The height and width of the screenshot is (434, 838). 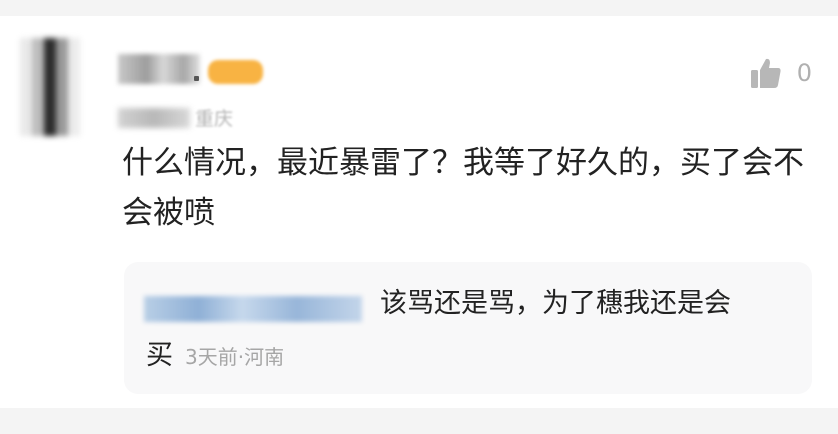 What do you see at coordinates (766, 73) in the screenshot?
I see `thumbs-up-icon` at bounding box center [766, 73].